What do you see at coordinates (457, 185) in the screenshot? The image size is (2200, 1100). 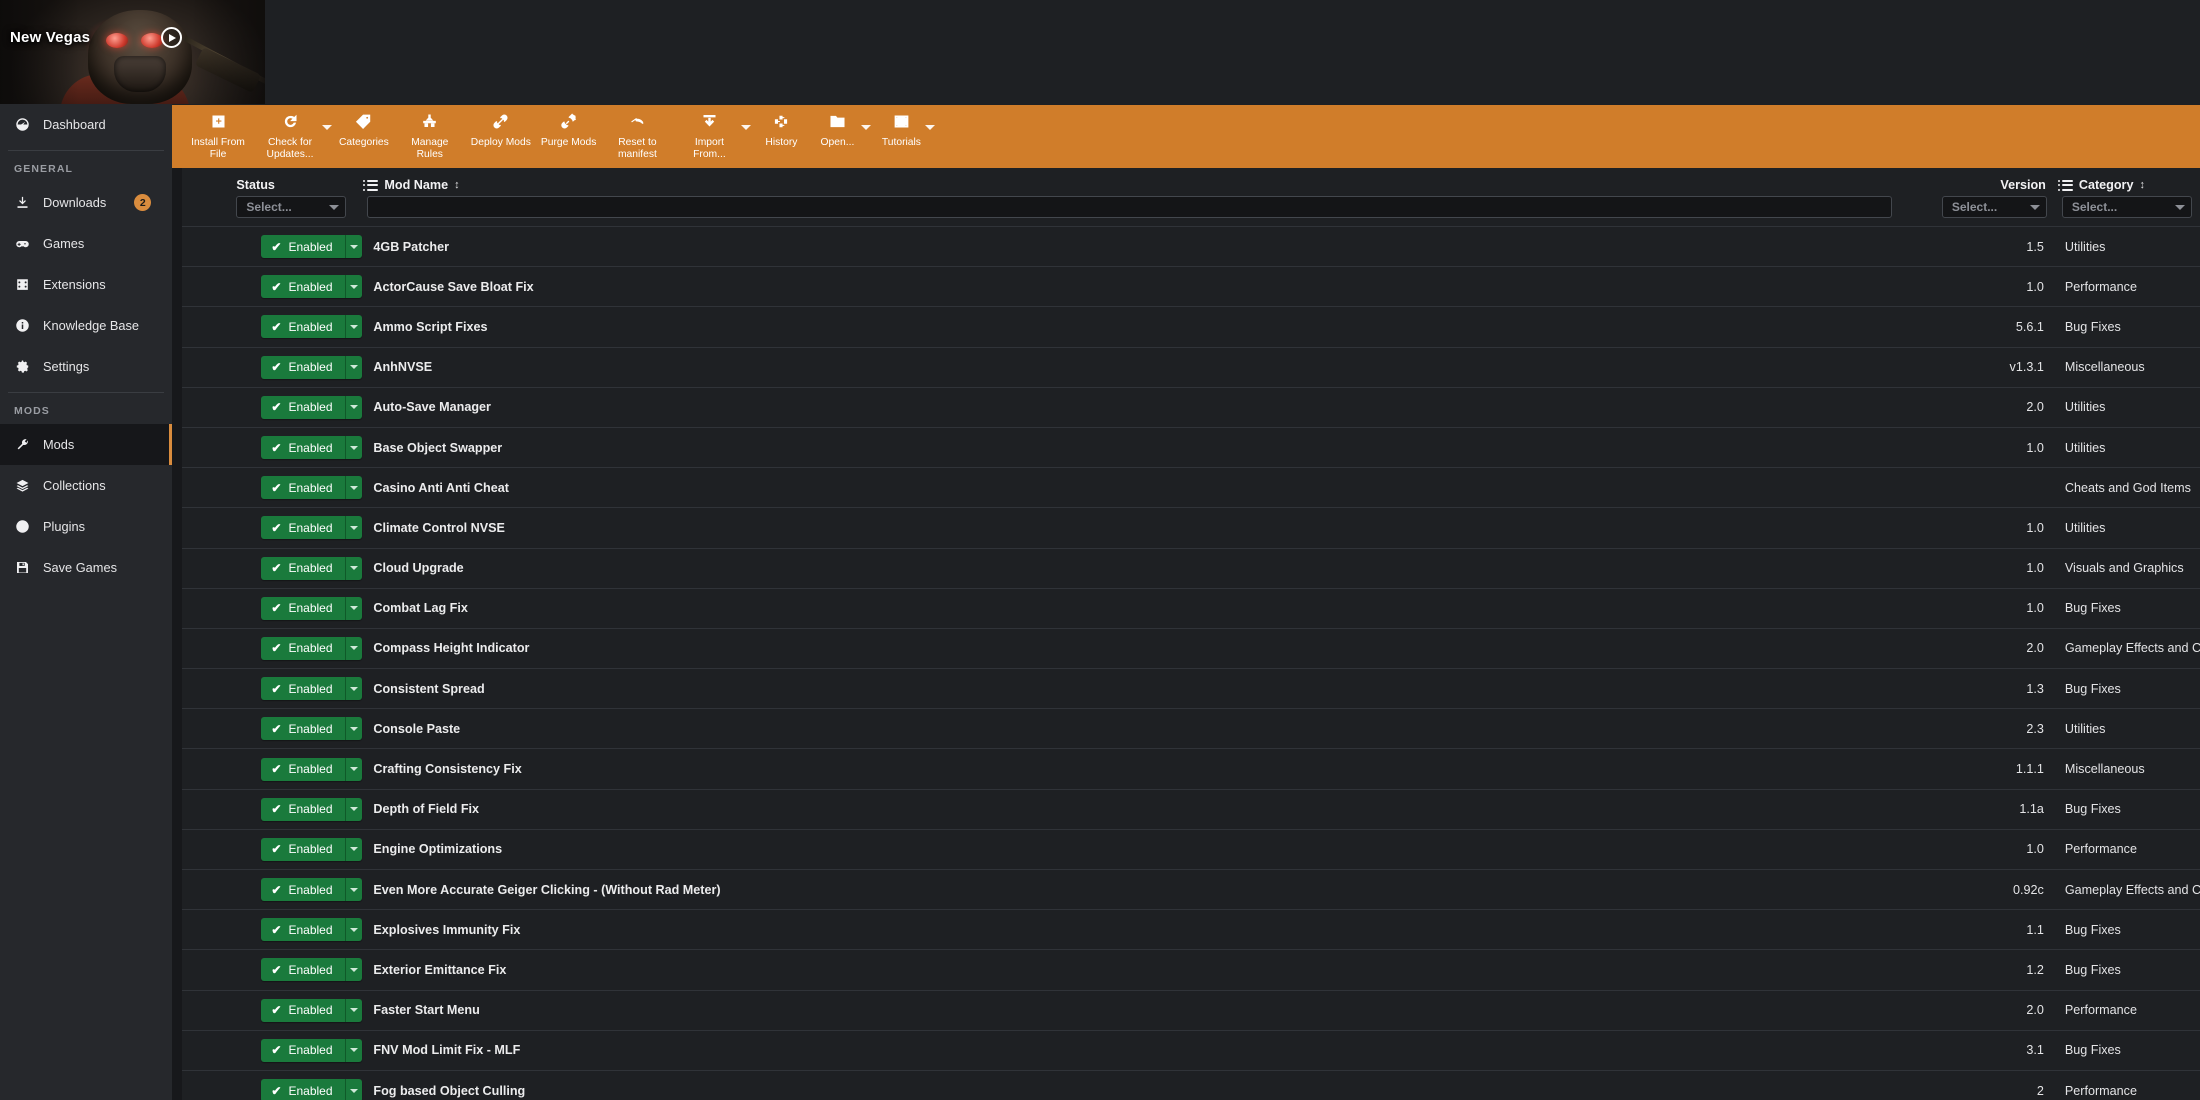 I see `sort-toggle-icon: ↕` at bounding box center [457, 185].